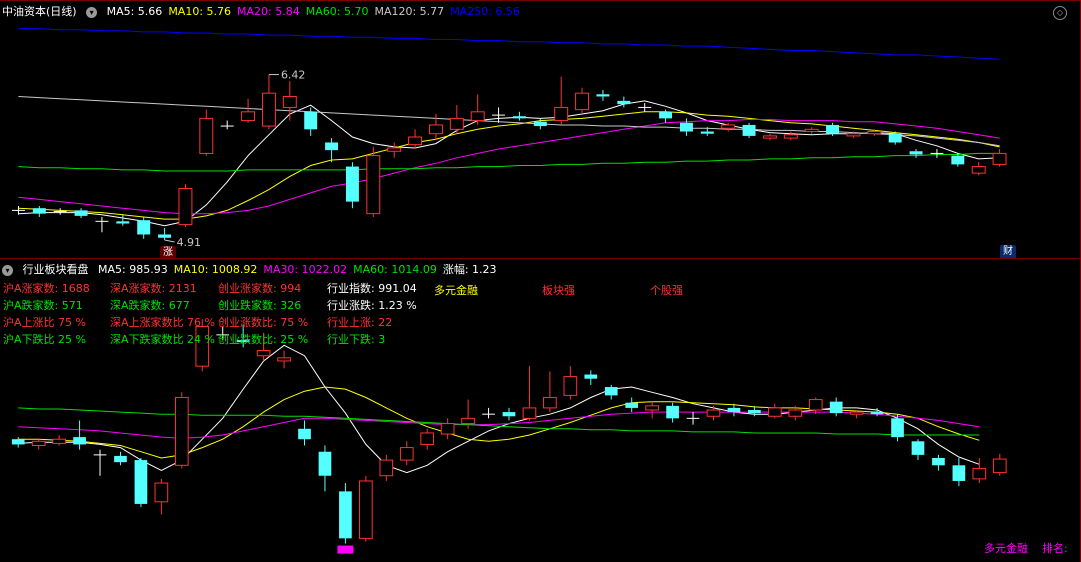  What do you see at coordinates (169, 241) in the screenshot?
I see `low-marker-arrow` at bounding box center [169, 241].